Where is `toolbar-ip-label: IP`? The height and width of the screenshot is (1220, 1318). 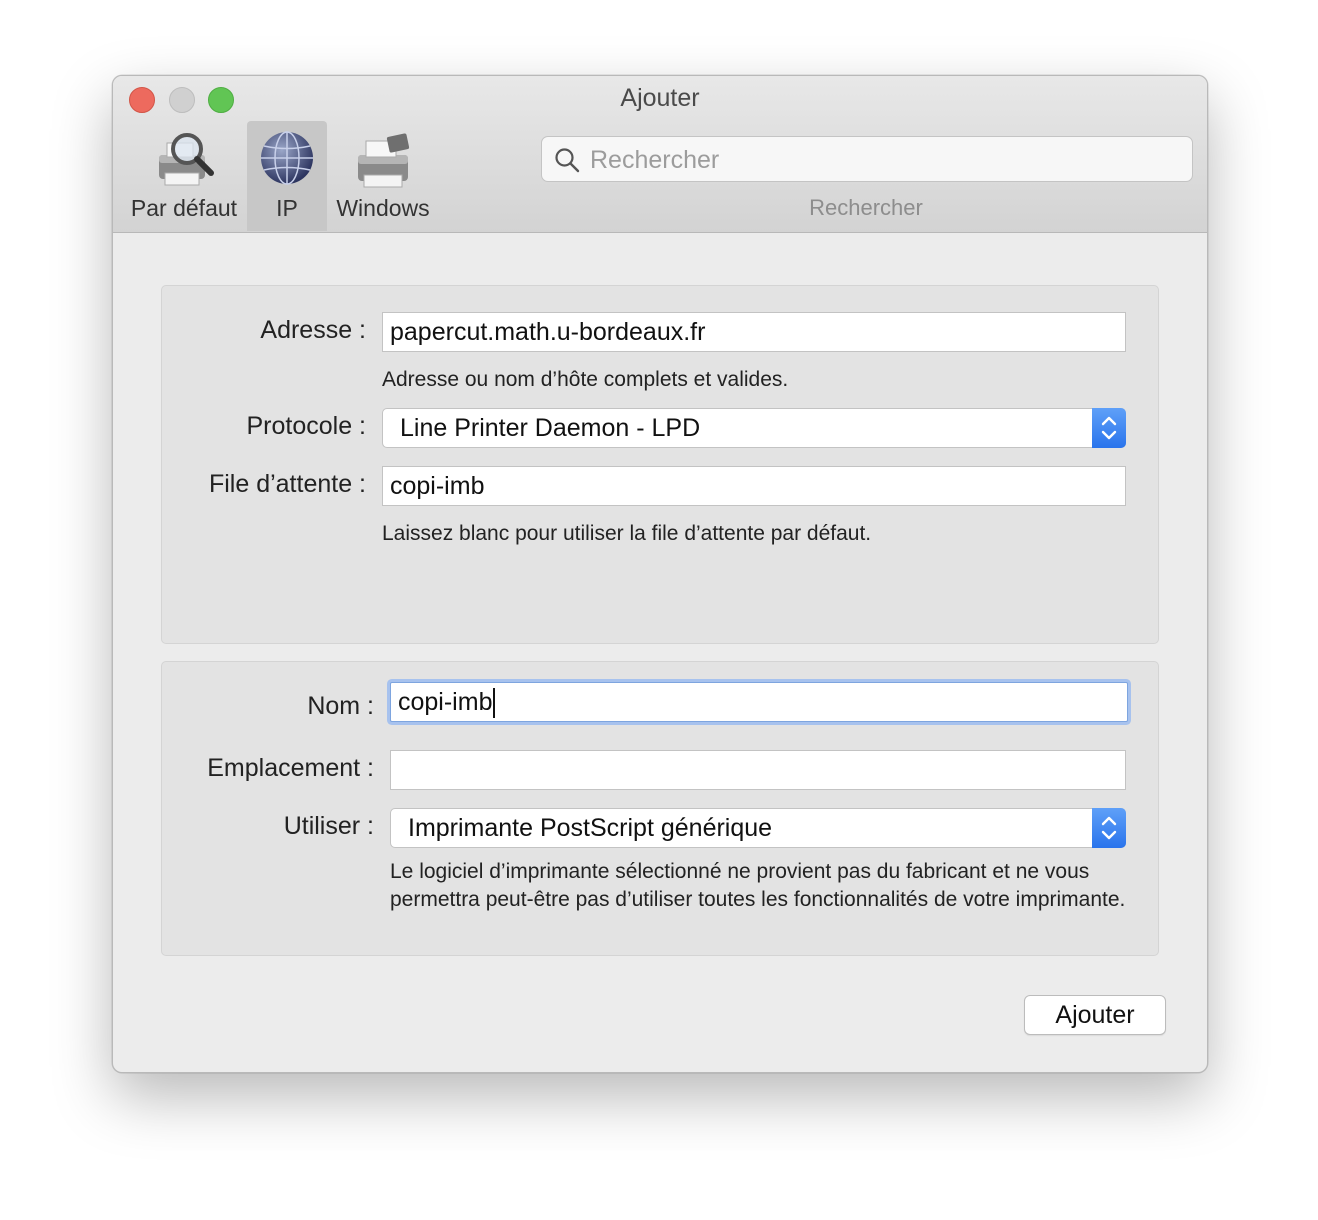 toolbar-ip-label: IP is located at coordinates (287, 208).